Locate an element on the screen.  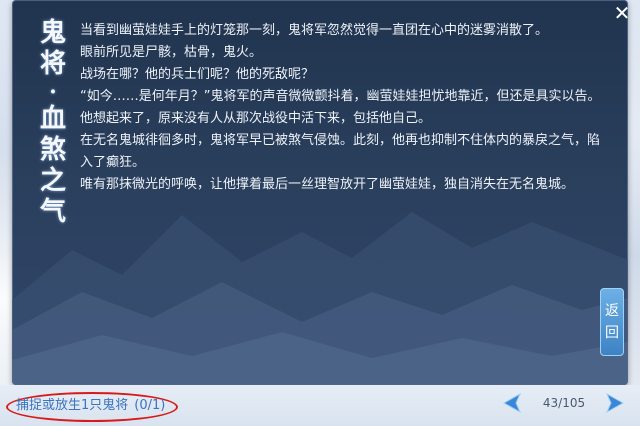
title-char: 鬼 is located at coordinates (52, 33).